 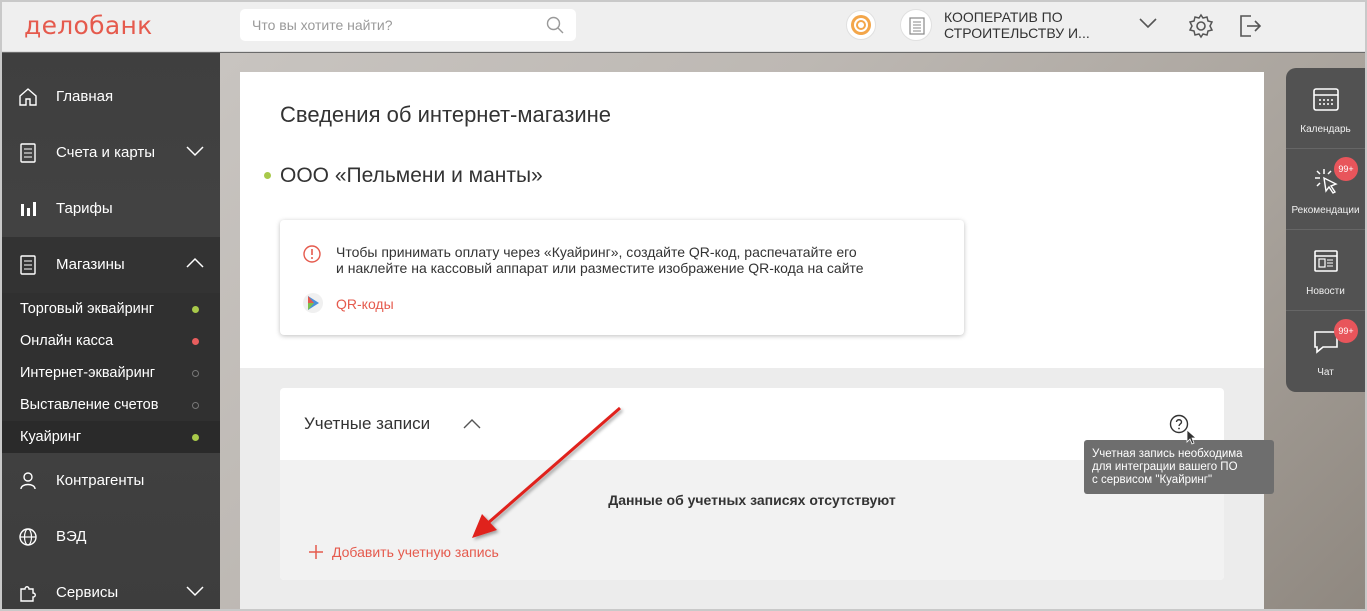 I want to click on mouse-cursor-icon, so click(x=1192, y=437).